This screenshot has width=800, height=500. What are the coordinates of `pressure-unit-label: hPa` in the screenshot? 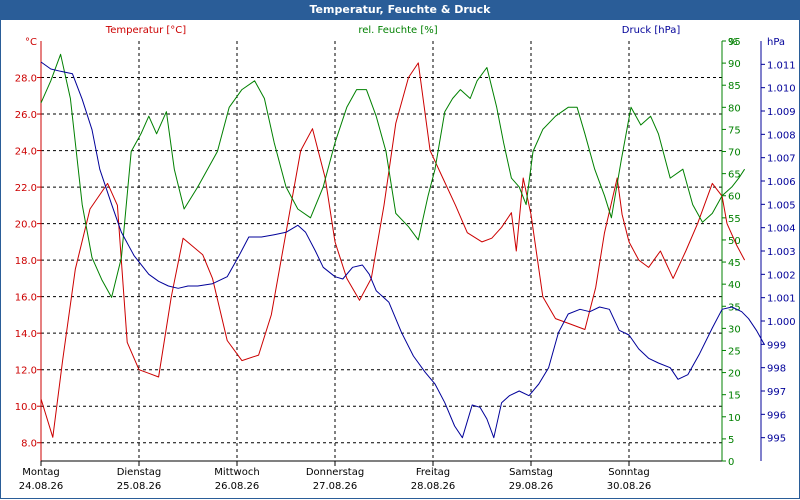 It's located at (776, 42).